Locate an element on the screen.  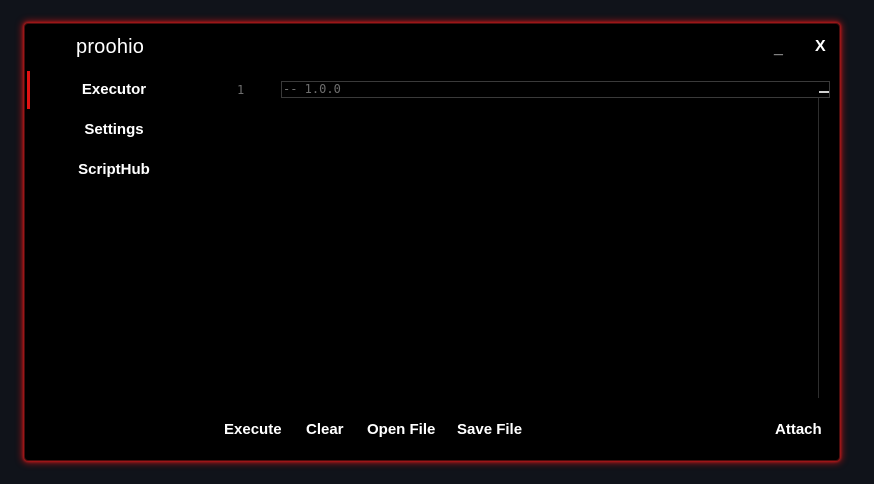
app-title: proohio is located at coordinates (110, 47).